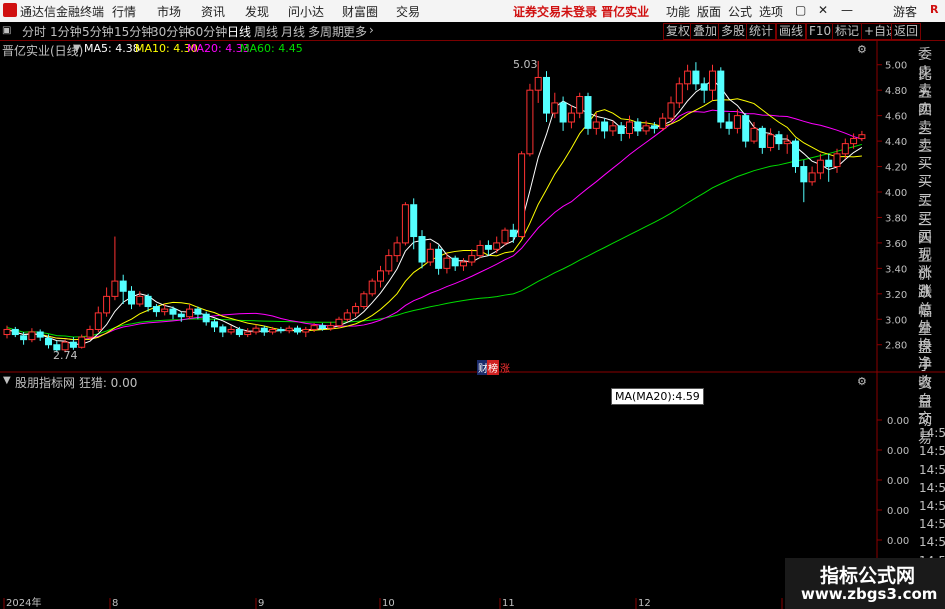 The width and height of the screenshot is (945, 609). Describe the element at coordinates (66, 31) in the screenshot. I see `period-1min: 1分钟` at that location.